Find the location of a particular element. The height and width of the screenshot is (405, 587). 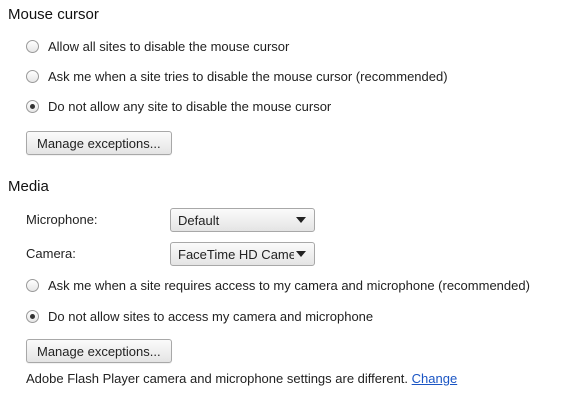

microphone-select: Default is located at coordinates (242, 220).